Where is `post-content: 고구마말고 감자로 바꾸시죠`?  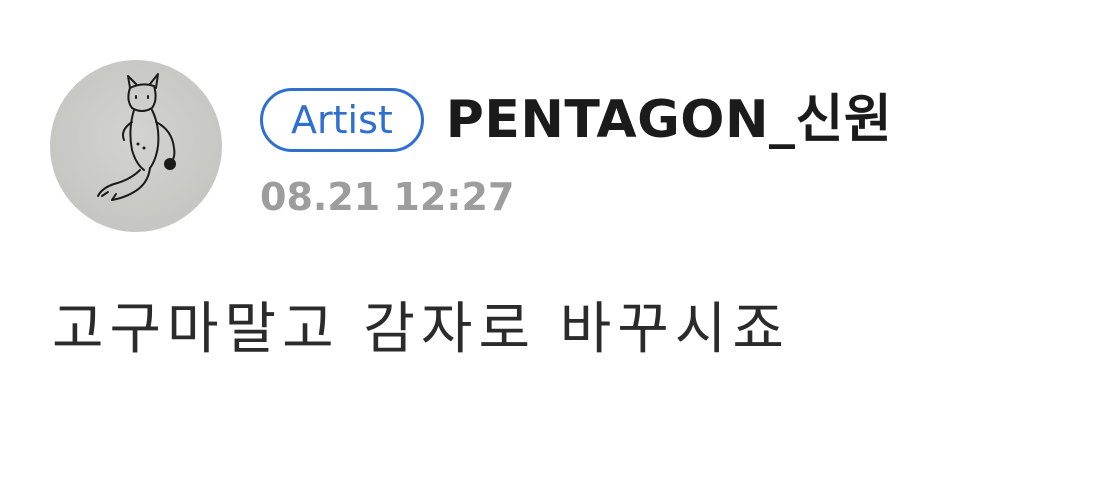
post-content: 고구마말고 감자로 바꾸시죠 is located at coordinates (421, 329).